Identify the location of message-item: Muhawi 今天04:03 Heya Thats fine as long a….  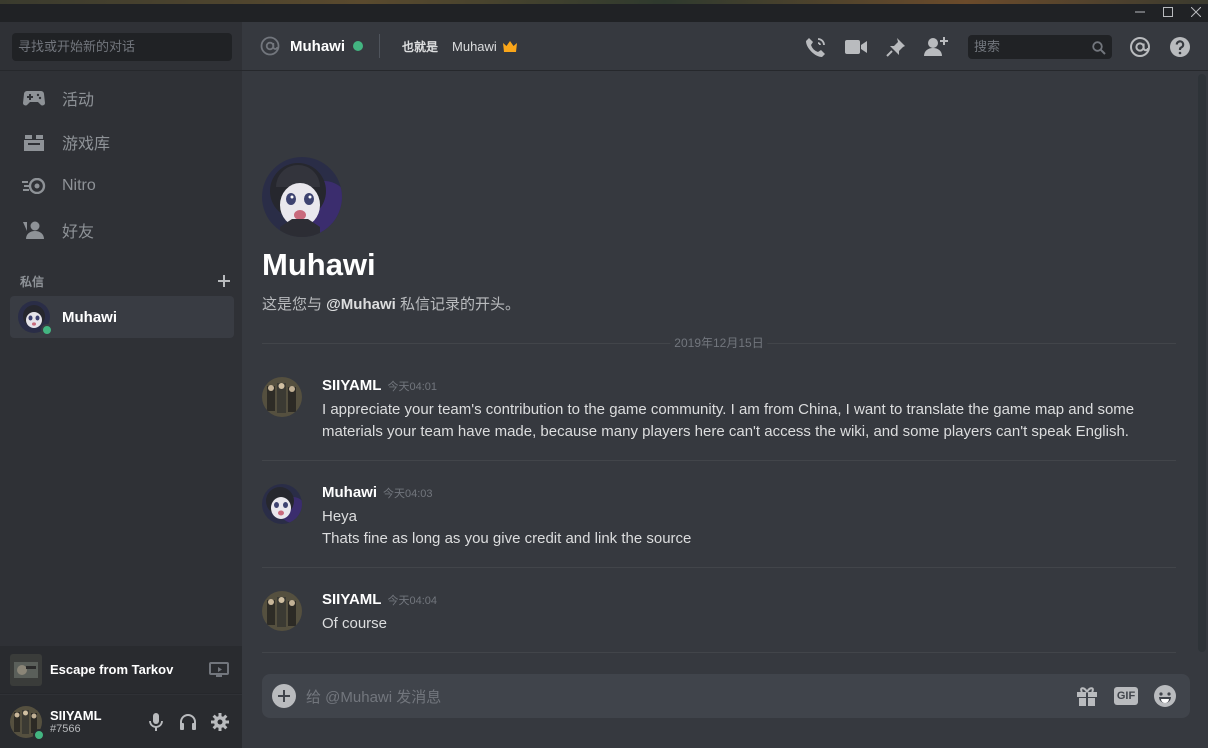
(719, 517).